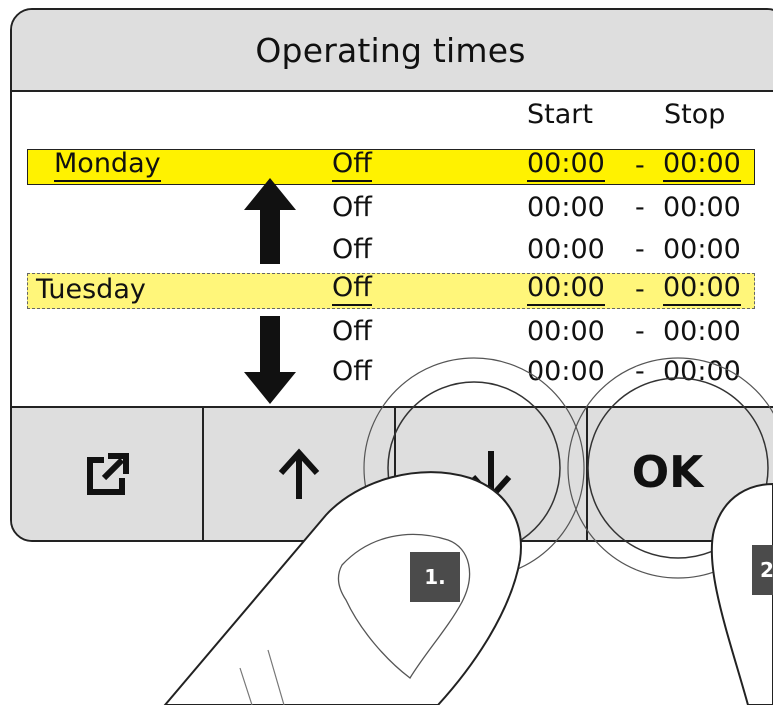  What do you see at coordinates (766, 570) in the screenshot?
I see `step-2-label: 2.` at bounding box center [766, 570].